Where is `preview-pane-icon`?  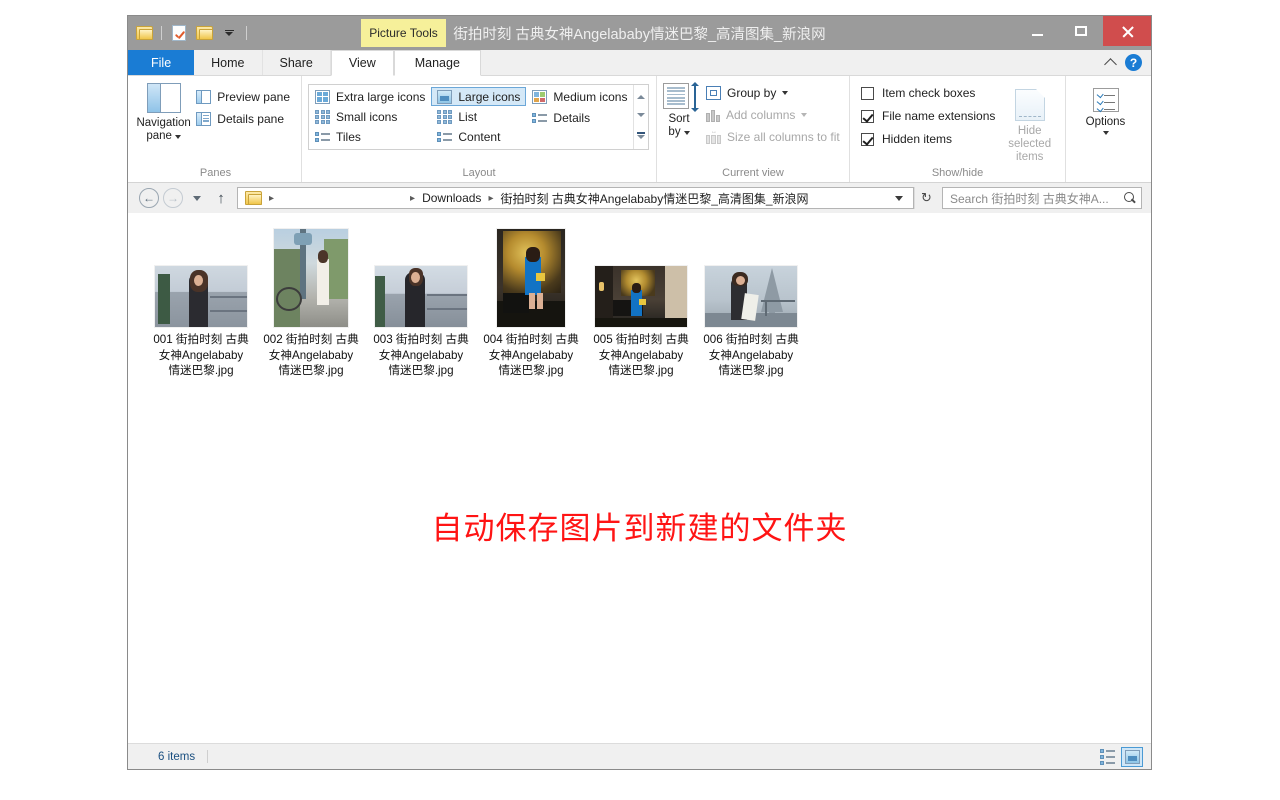 preview-pane-icon is located at coordinates (204, 97).